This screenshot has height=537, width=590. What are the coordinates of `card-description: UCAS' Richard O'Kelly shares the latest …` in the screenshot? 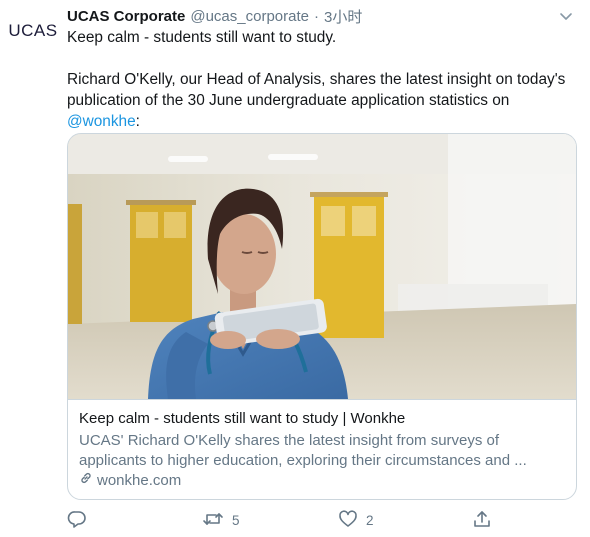 It's located at (303, 450).